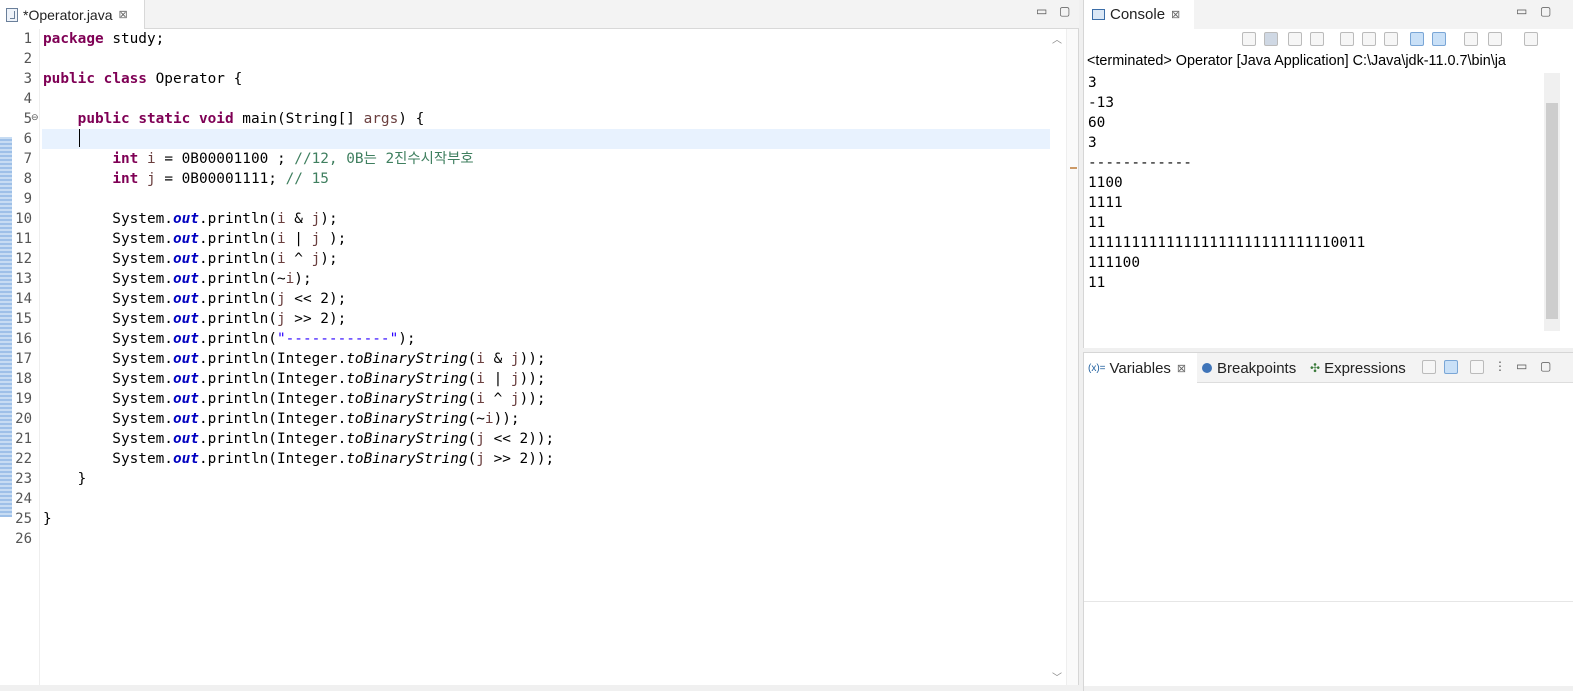  Describe the element at coordinates (23, 239) in the screenshot. I see `line-number: 11` at that location.